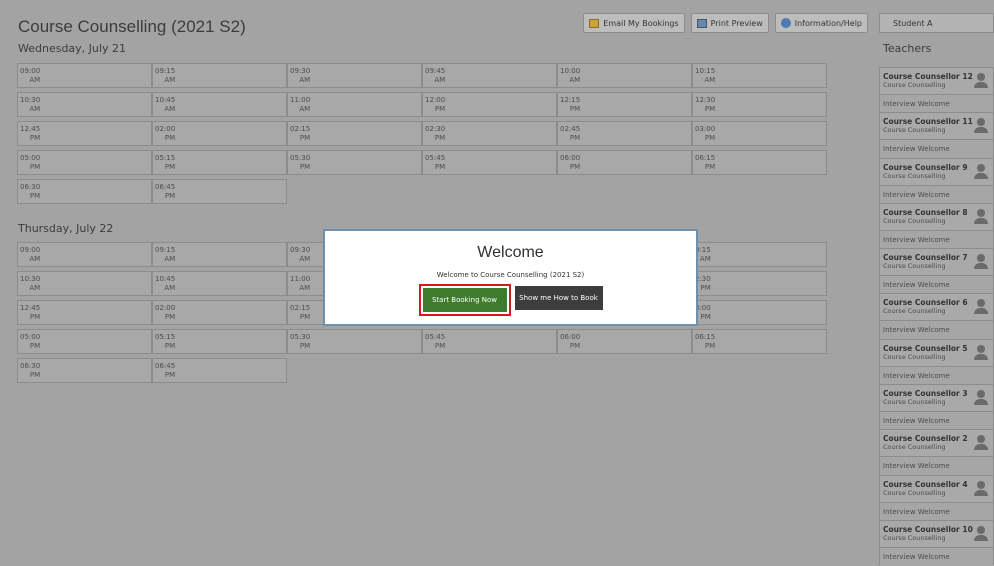 This screenshot has height=566, width=994. Describe the element at coordinates (936, 489) in the screenshot. I see `teacher-card-header: Course Counsellor 4 Course Counselling` at that location.